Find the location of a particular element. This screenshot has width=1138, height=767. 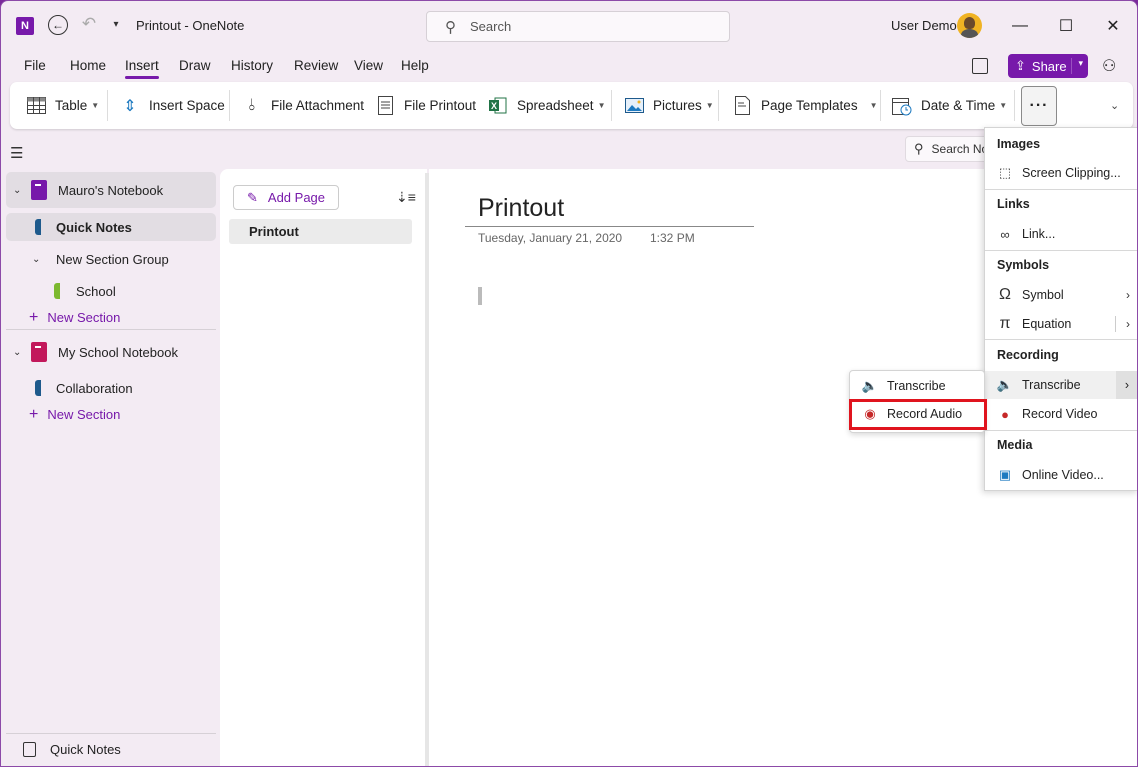

add-page-icon: ✎ is located at coordinates (252, 197).